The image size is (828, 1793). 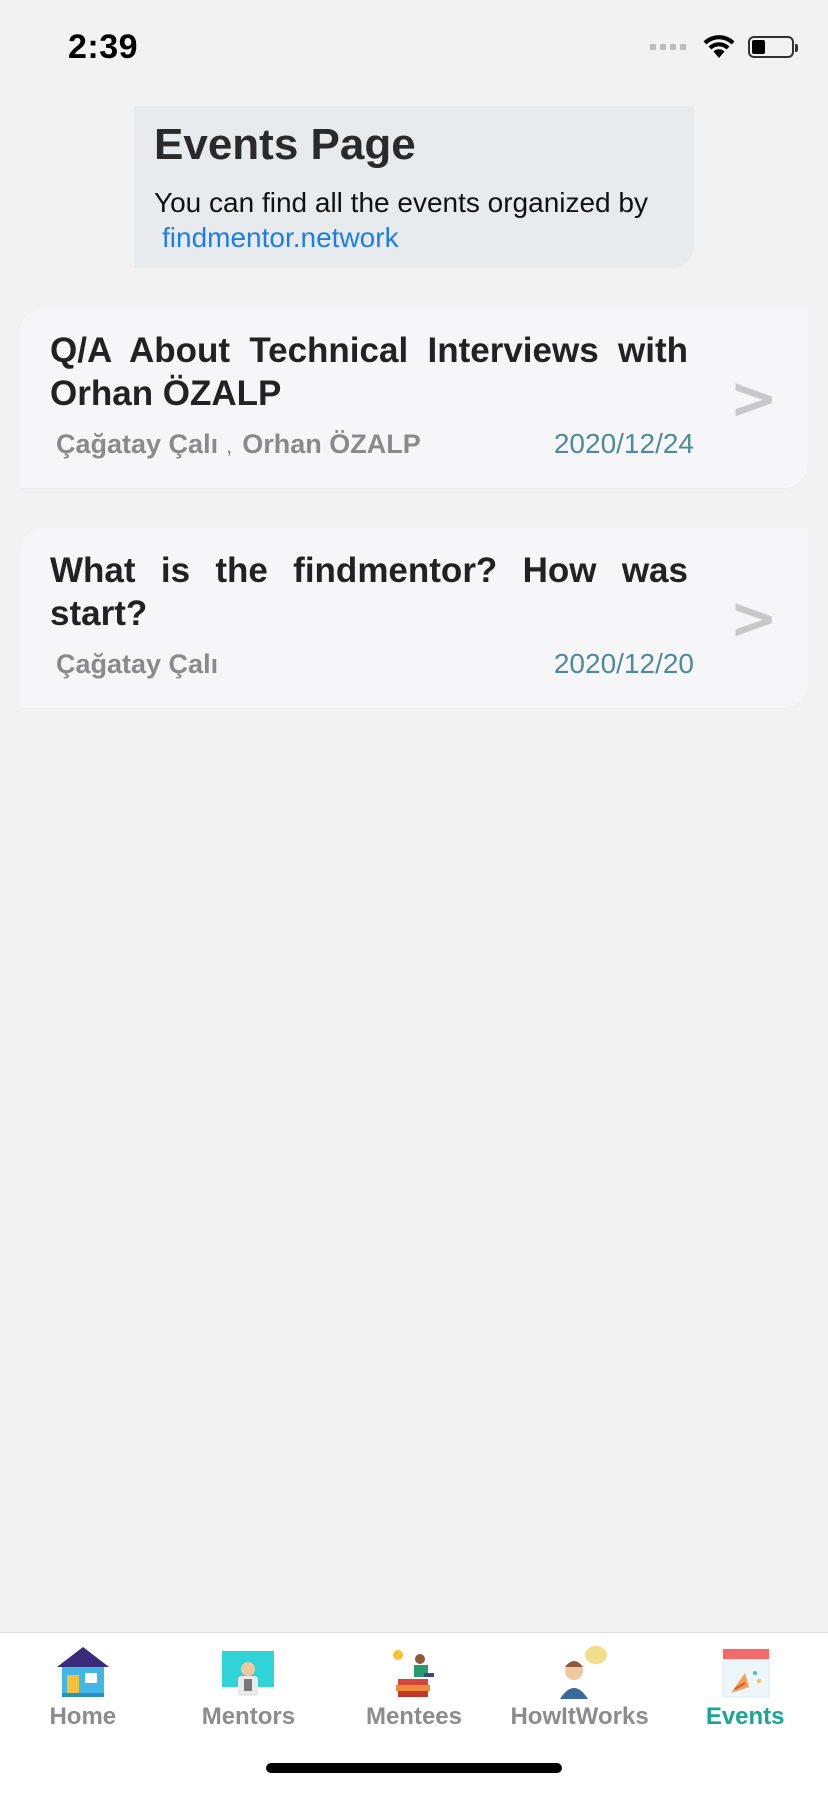 I want to click on event-meta: Çağatay Çalı 2020/12/20, so click(x=375, y=664).